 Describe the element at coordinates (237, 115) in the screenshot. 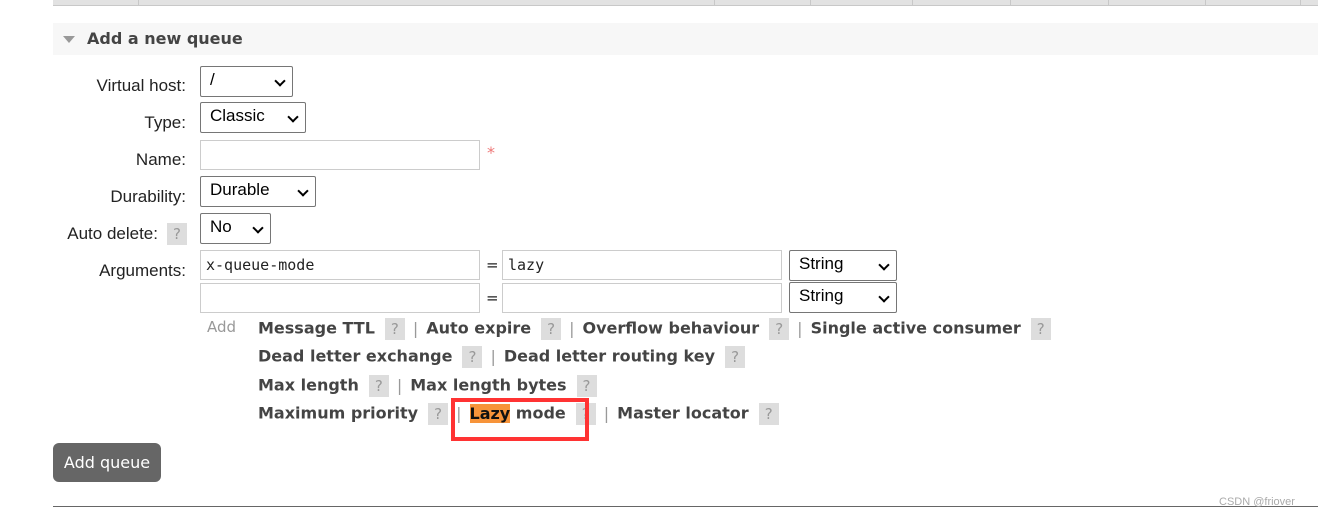

I see `selected-value: Classic` at that location.